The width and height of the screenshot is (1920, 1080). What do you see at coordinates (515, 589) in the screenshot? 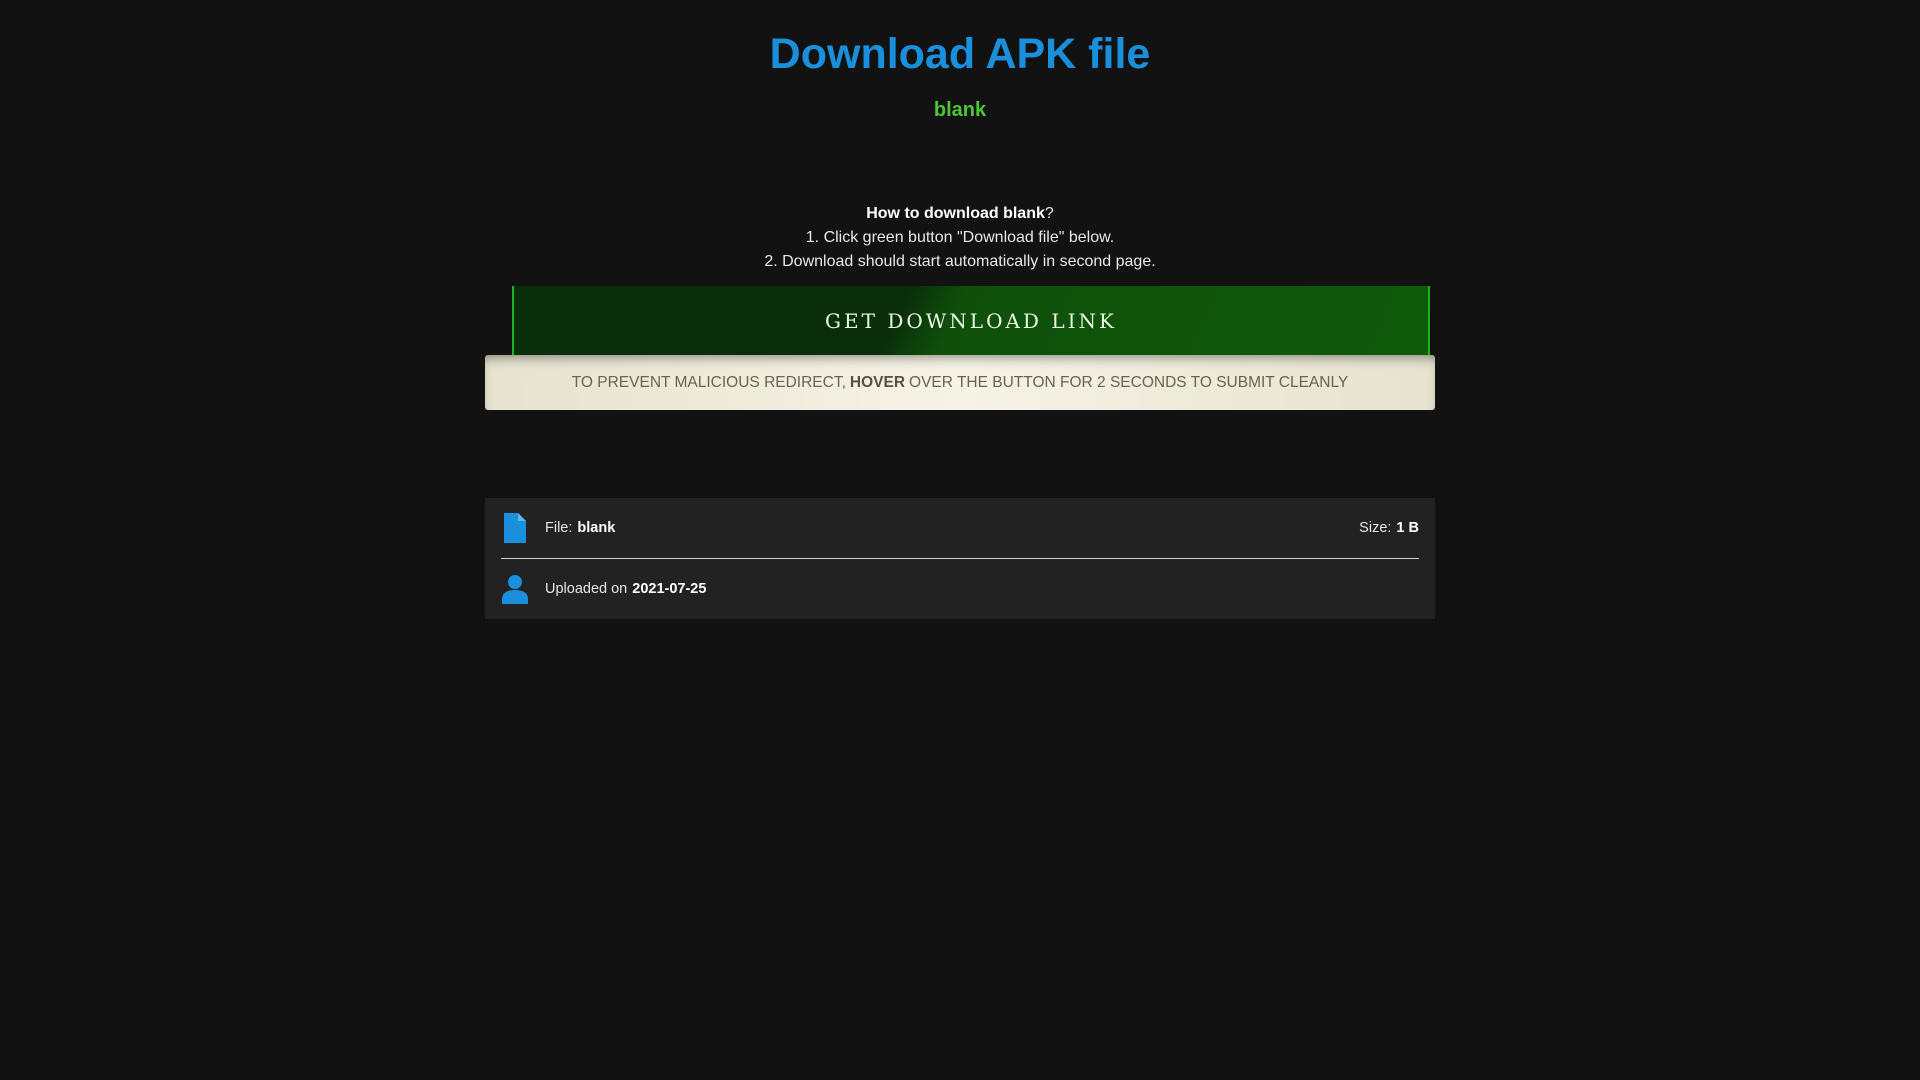
I see `user-icon` at bounding box center [515, 589].